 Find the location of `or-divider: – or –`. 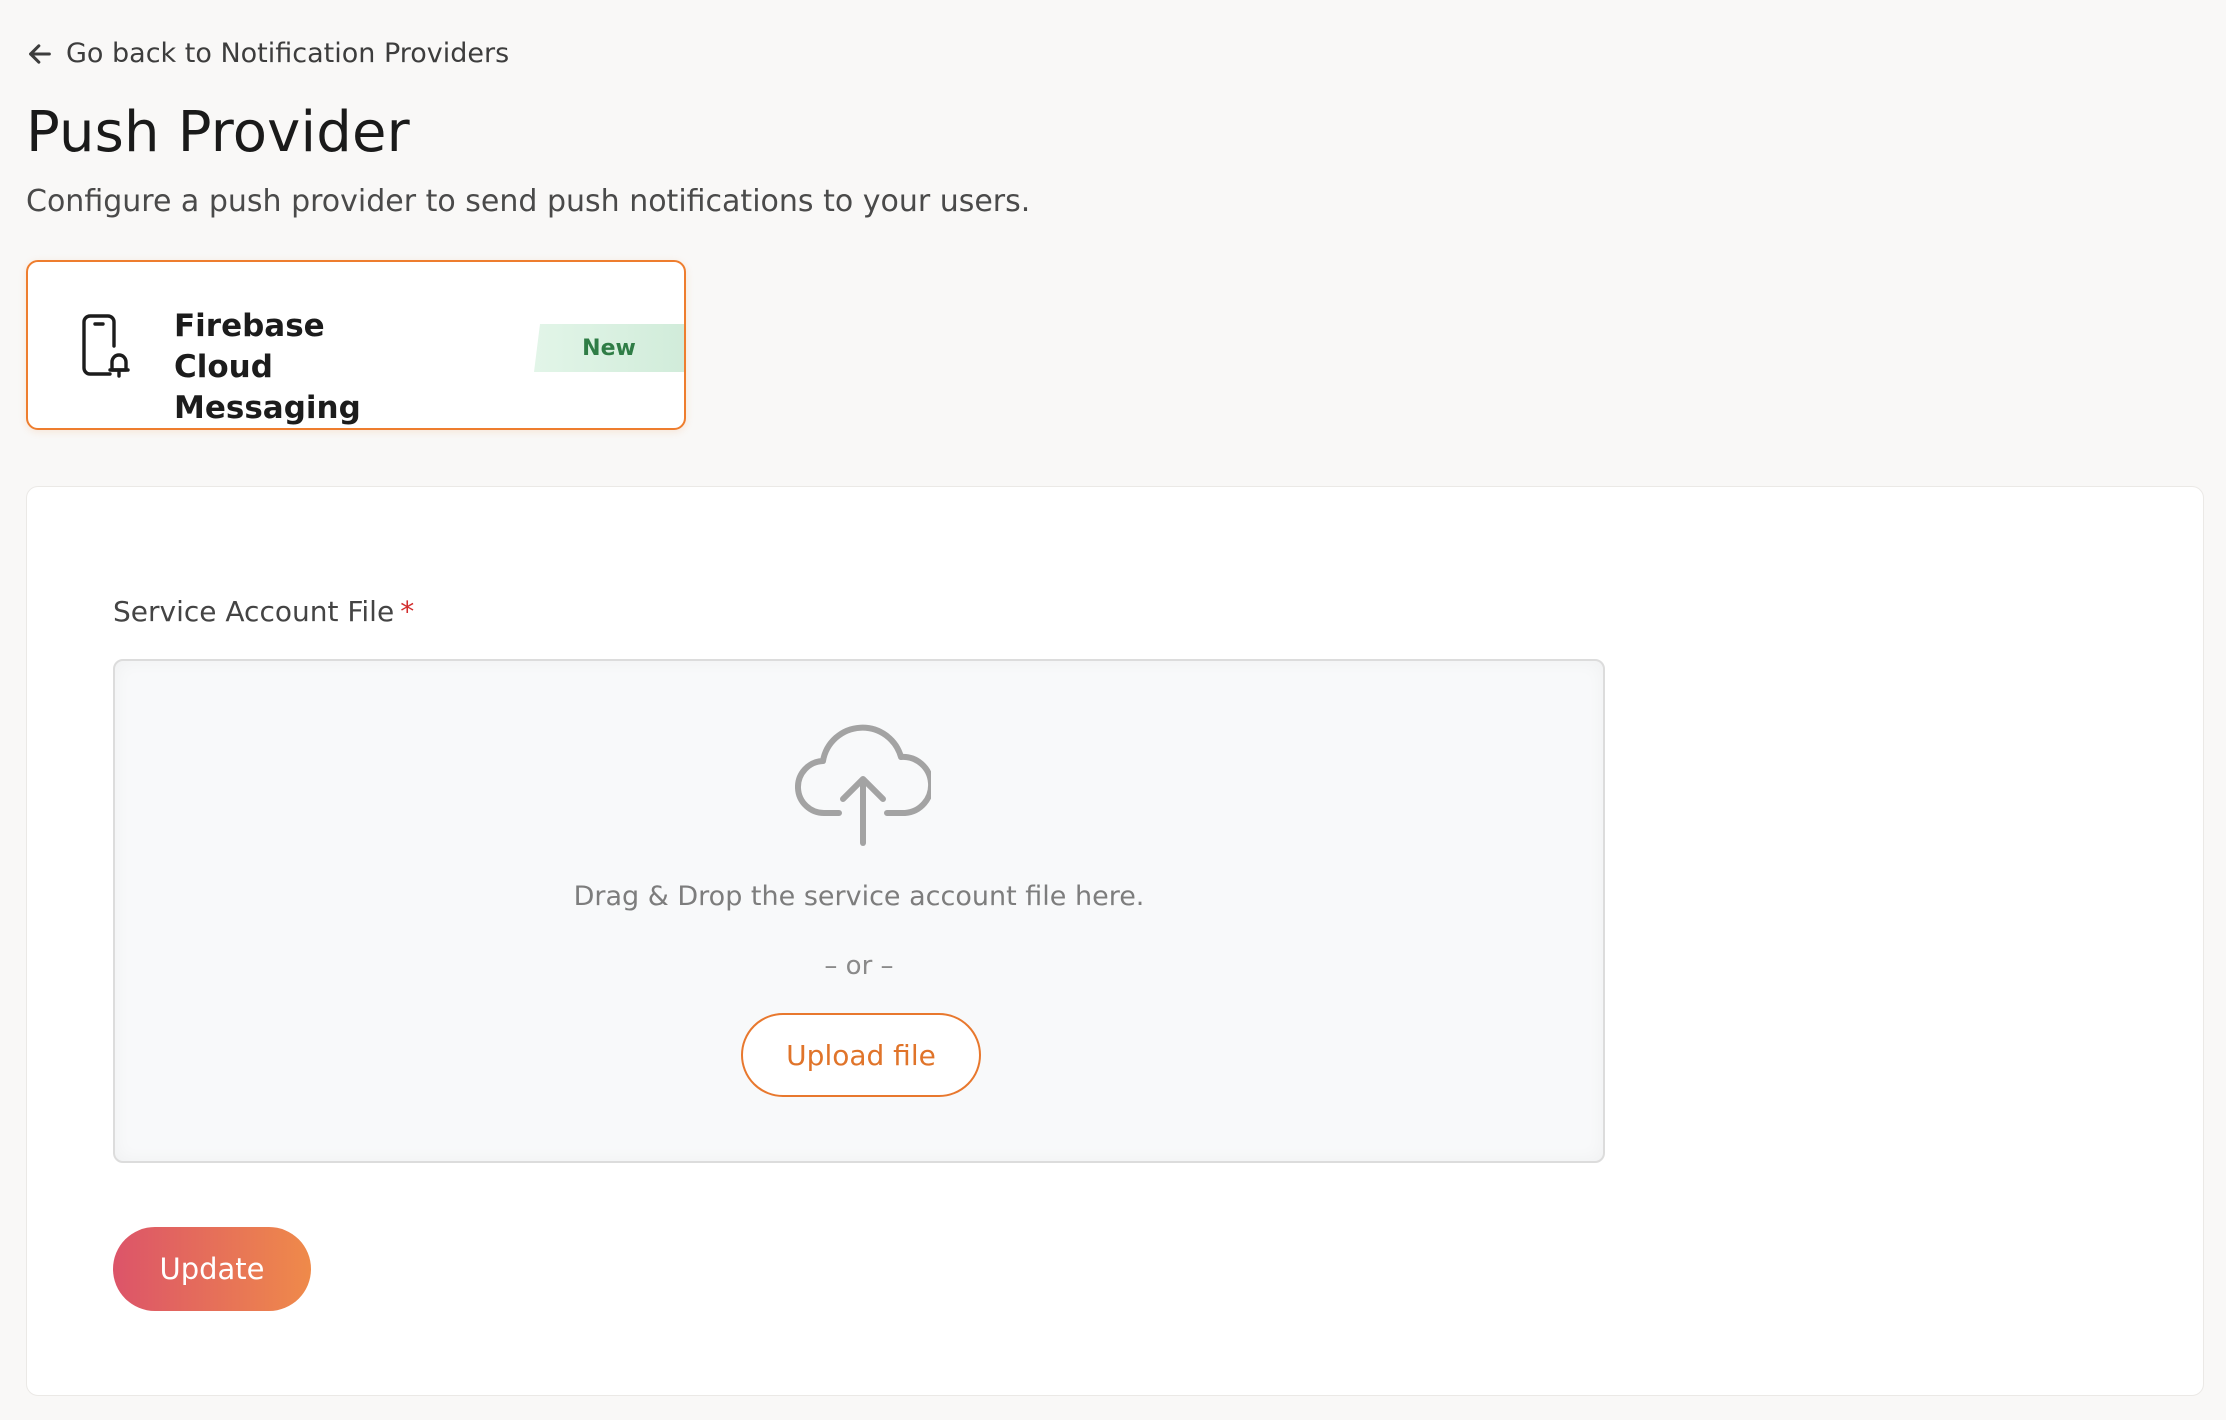

or-divider: – or – is located at coordinates (859, 966).